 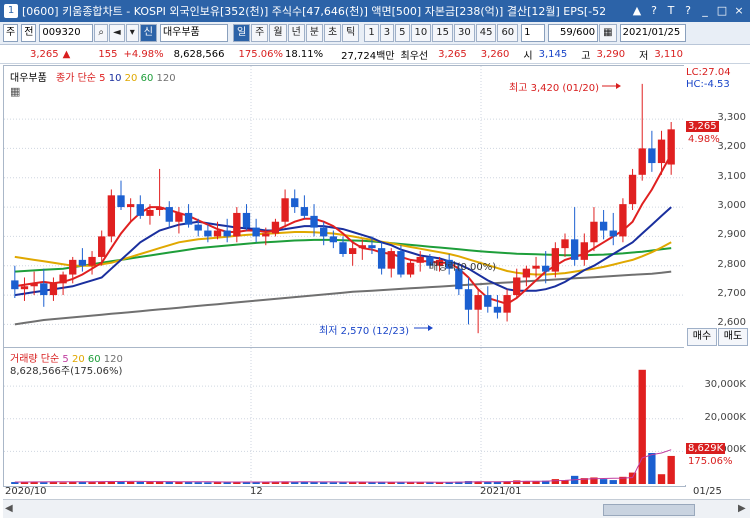 What do you see at coordinates (708, 84) in the screenshot?
I see `hc-value: HC:-4.53` at bounding box center [708, 84].